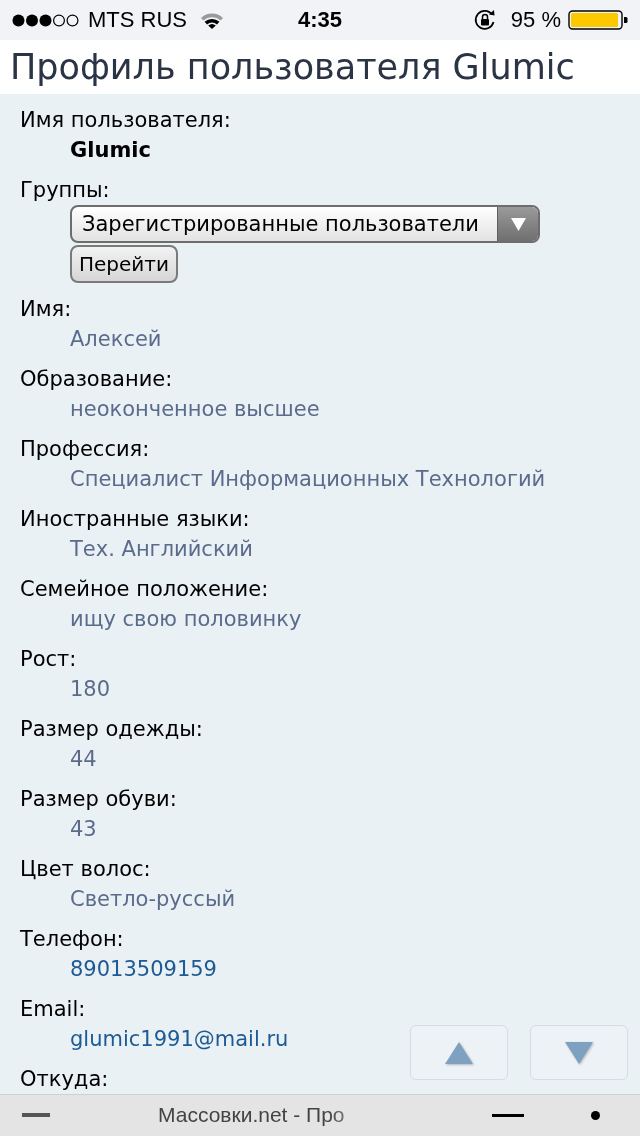 The image size is (640, 1136). What do you see at coordinates (143, 969) in the screenshot?
I see `contact-link: 89013509159` at bounding box center [143, 969].